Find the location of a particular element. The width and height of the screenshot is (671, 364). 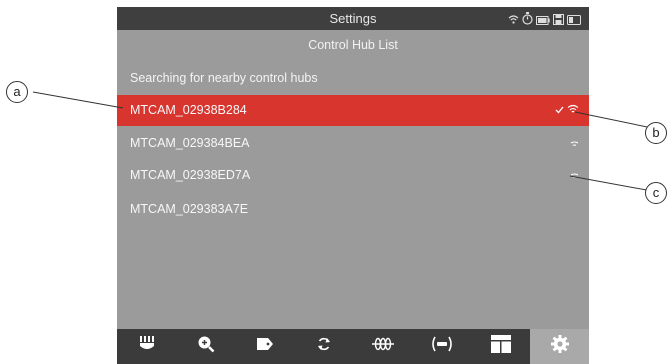

callout-a: a is located at coordinates (17, 92).